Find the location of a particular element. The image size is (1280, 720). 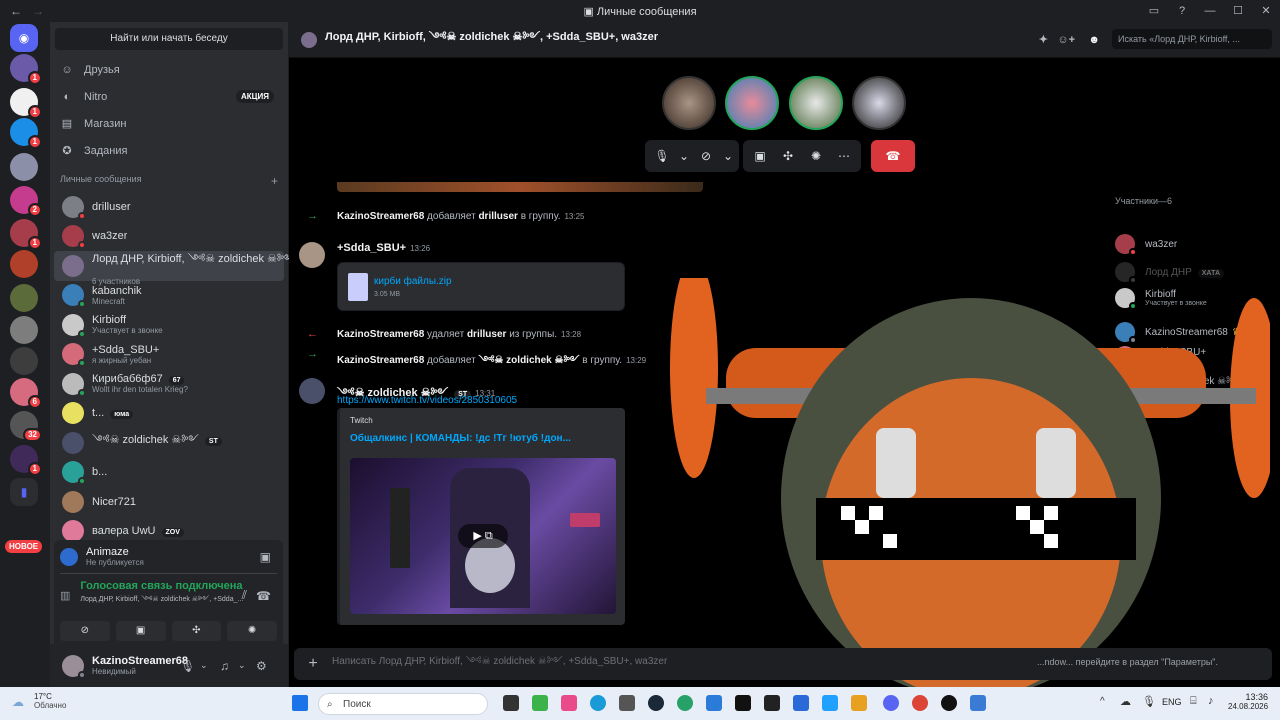

home-button: ◉ is located at coordinates (24, 38).